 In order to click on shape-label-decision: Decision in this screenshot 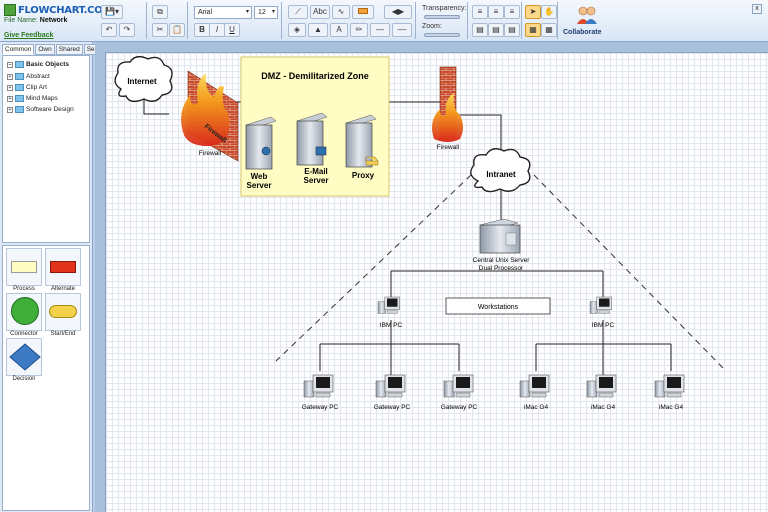, I will do `click(24, 379)`.